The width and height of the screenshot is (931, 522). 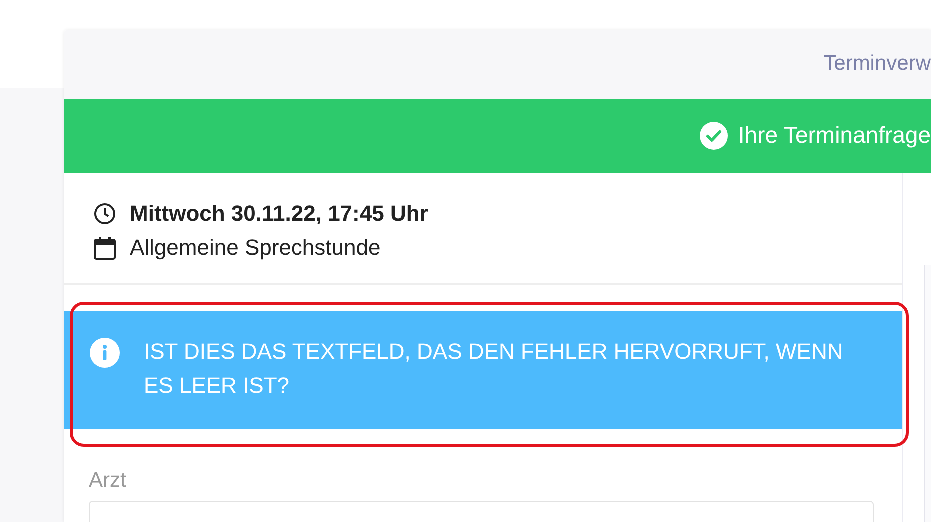 What do you see at coordinates (714, 136) in the screenshot?
I see `check-circle-icon` at bounding box center [714, 136].